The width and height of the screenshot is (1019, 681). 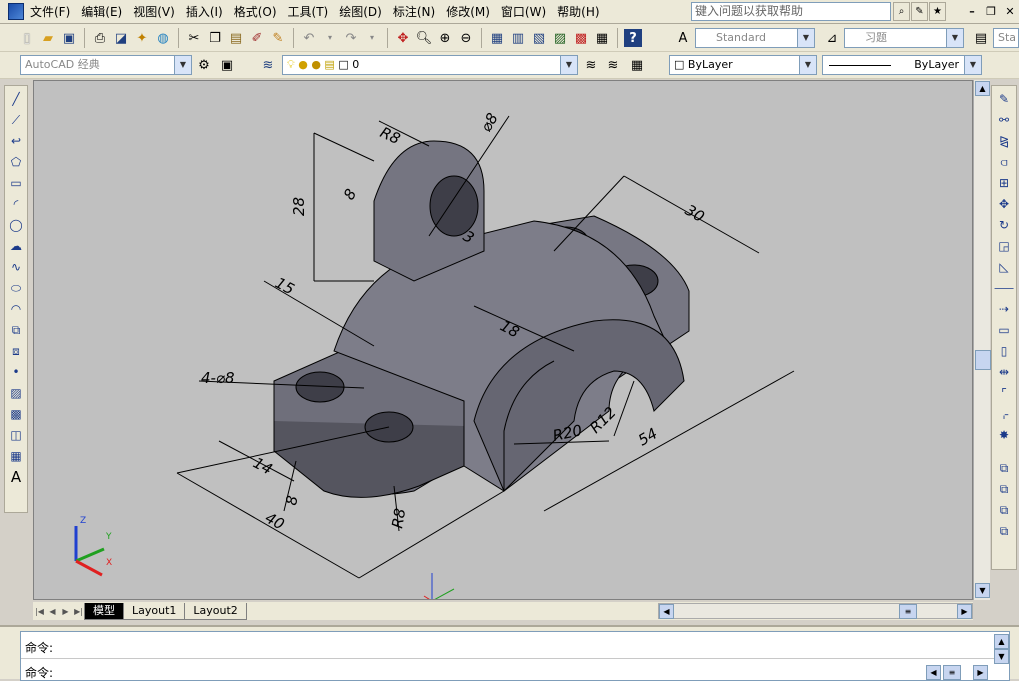 I want to click on workspace-select: AutoCAD 经典 ▼, so click(x=106, y=65).